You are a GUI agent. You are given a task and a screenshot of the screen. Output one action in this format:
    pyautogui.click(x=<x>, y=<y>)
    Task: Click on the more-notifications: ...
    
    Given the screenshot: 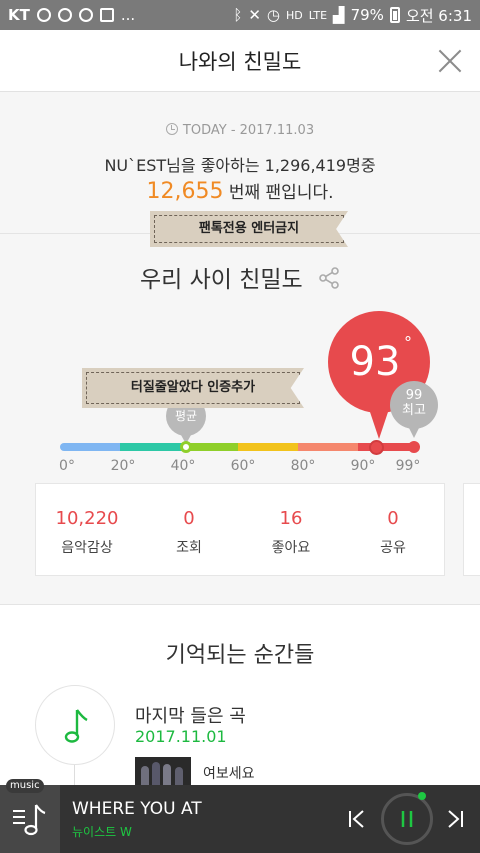 What is the action you would take?
    pyautogui.click(x=128, y=15)
    